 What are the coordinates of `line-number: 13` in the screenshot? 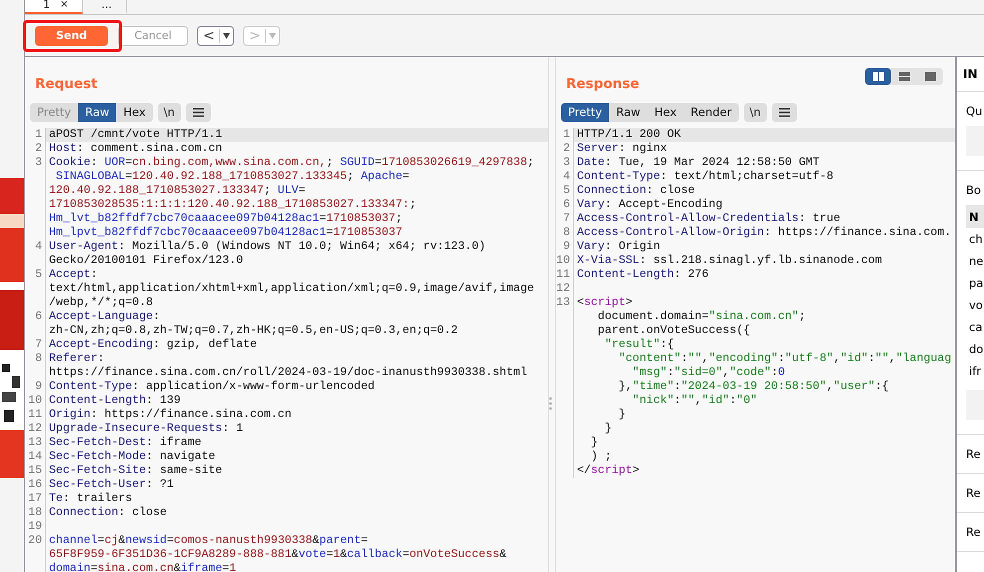 It's located at (35, 443).